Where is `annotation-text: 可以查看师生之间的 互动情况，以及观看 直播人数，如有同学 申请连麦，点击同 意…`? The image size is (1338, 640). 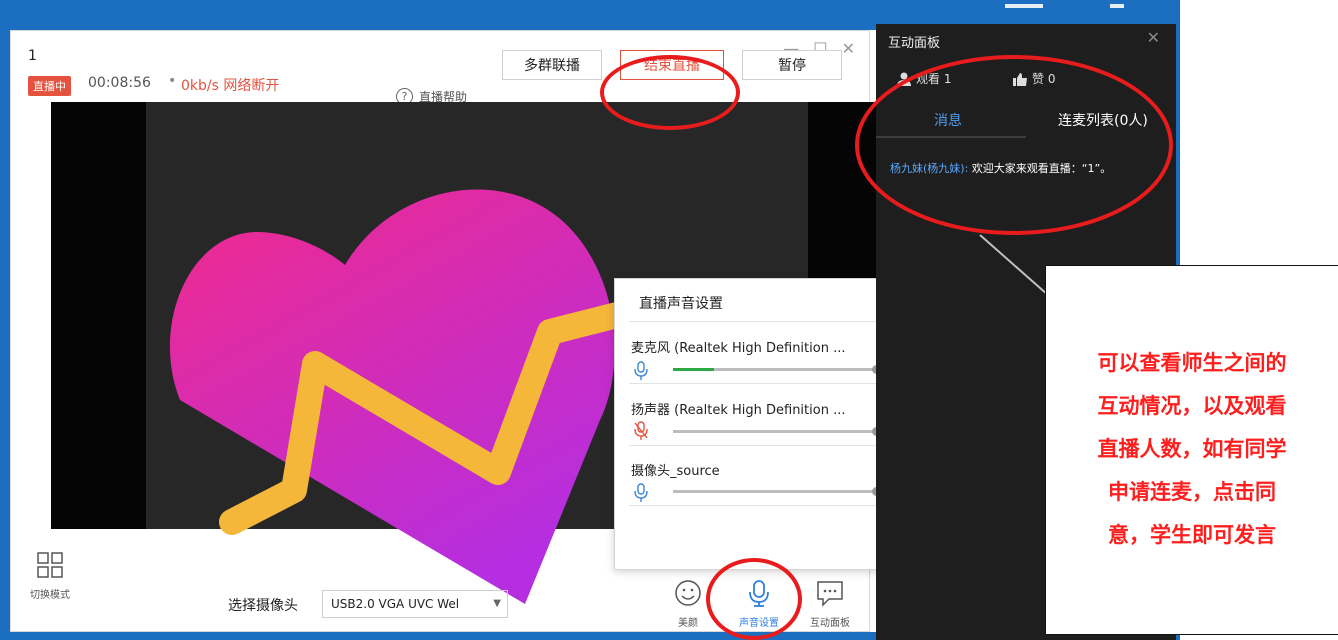
annotation-text: 可以查看师生之间的 互动情况，以及观看 直播人数，如有同学 申请连麦，点击同 意… is located at coordinates (1192, 449).